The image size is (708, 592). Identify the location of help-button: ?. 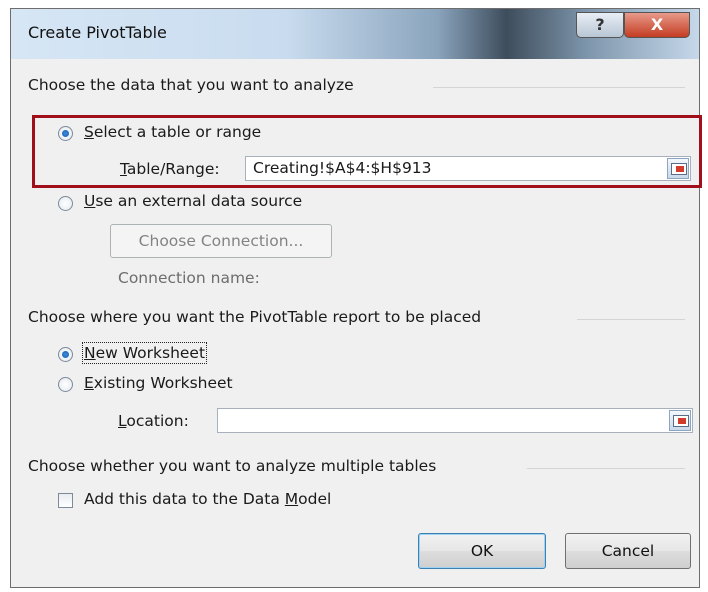
(600, 25).